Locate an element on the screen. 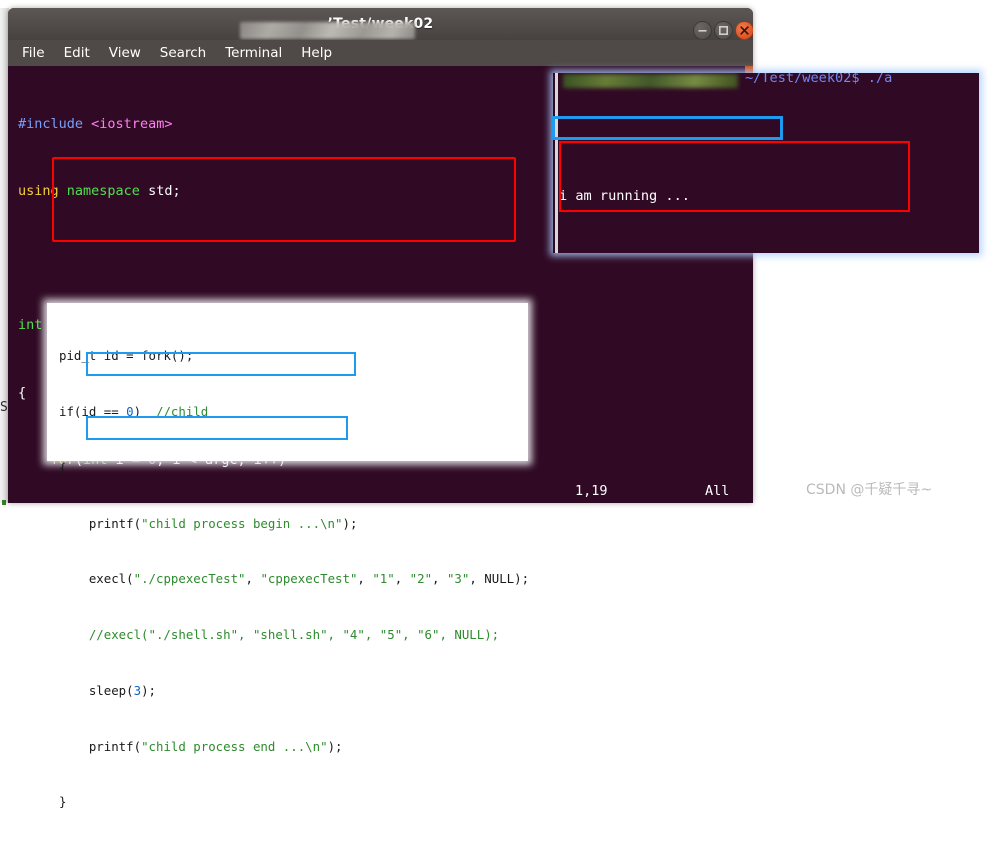  snippet-line: printf("child process begin ...\n"); is located at coordinates (208, 523).